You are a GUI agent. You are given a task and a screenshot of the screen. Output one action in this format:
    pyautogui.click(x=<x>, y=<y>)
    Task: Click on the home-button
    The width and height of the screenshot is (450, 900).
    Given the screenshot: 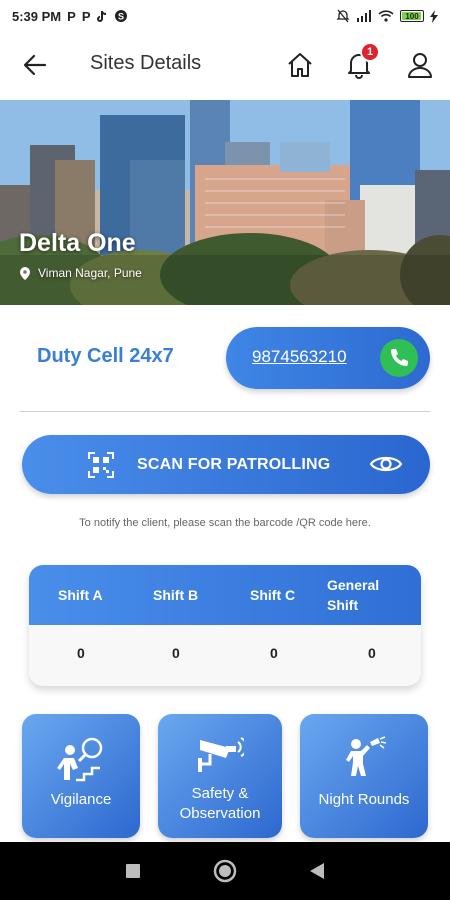 What is the action you would take?
    pyautogui.click(x=300, y=65)
    